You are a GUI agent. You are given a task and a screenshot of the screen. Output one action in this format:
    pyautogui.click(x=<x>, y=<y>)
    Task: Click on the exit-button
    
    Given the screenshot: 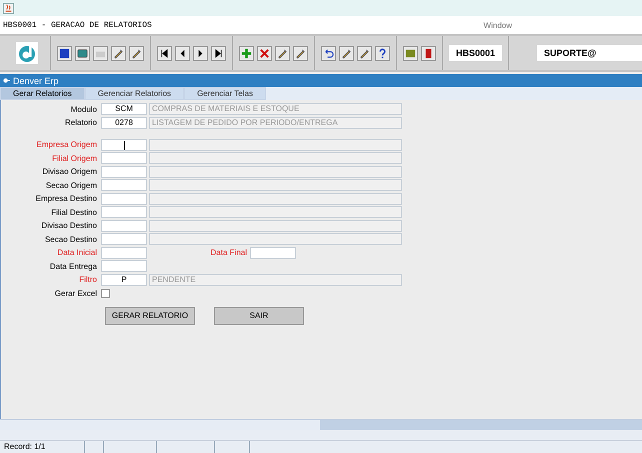 What is the action you would take?
    pyautogui.click(x=428, y=53)
    